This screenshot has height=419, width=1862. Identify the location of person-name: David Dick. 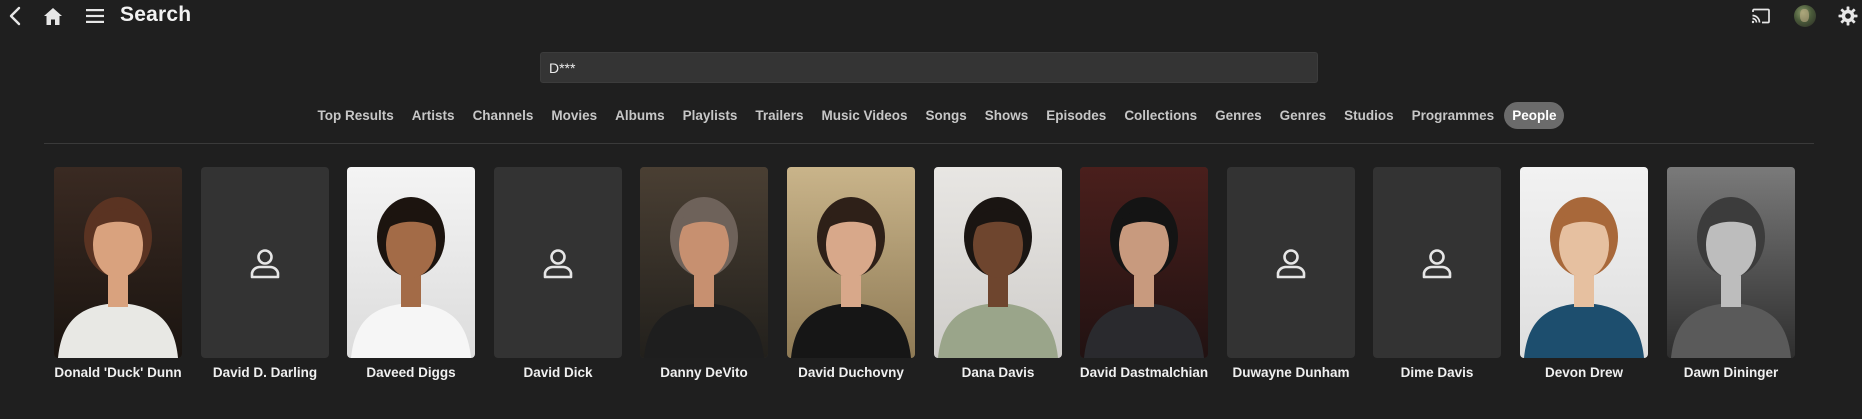
(558, 372).